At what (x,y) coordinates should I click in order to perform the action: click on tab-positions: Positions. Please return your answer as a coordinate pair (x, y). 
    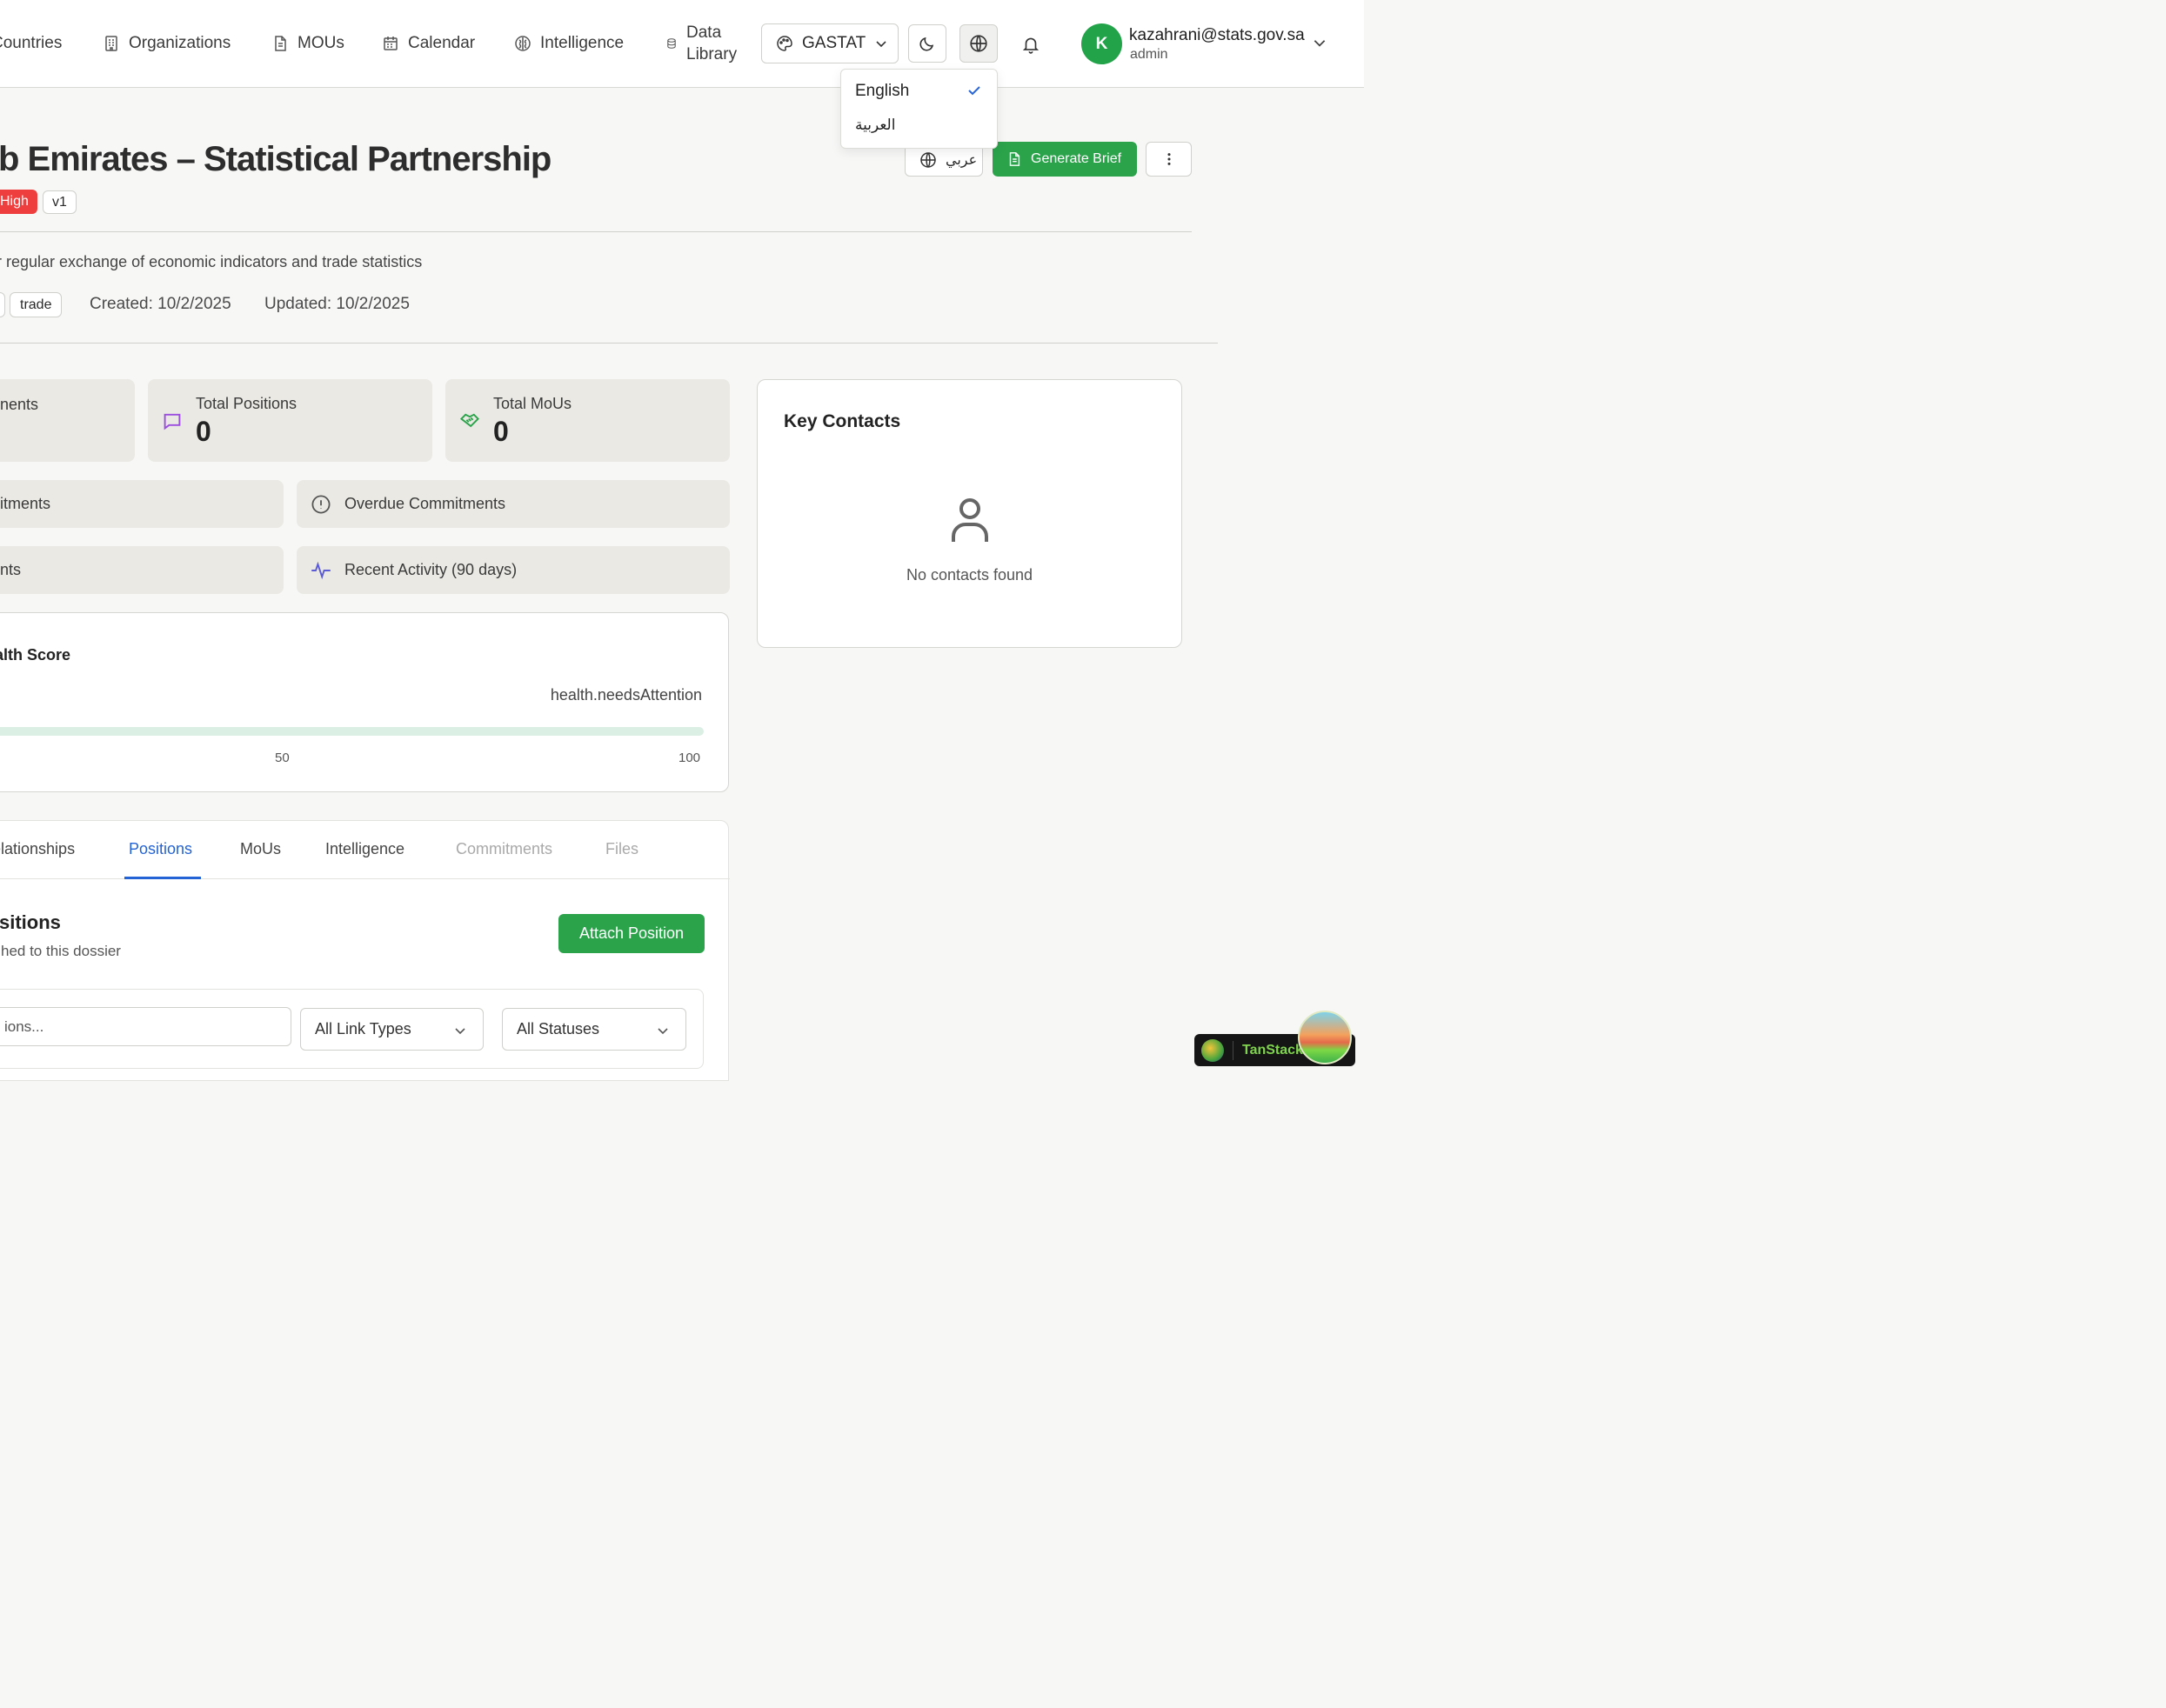
    Looking at the image, I should click on (160, 849).